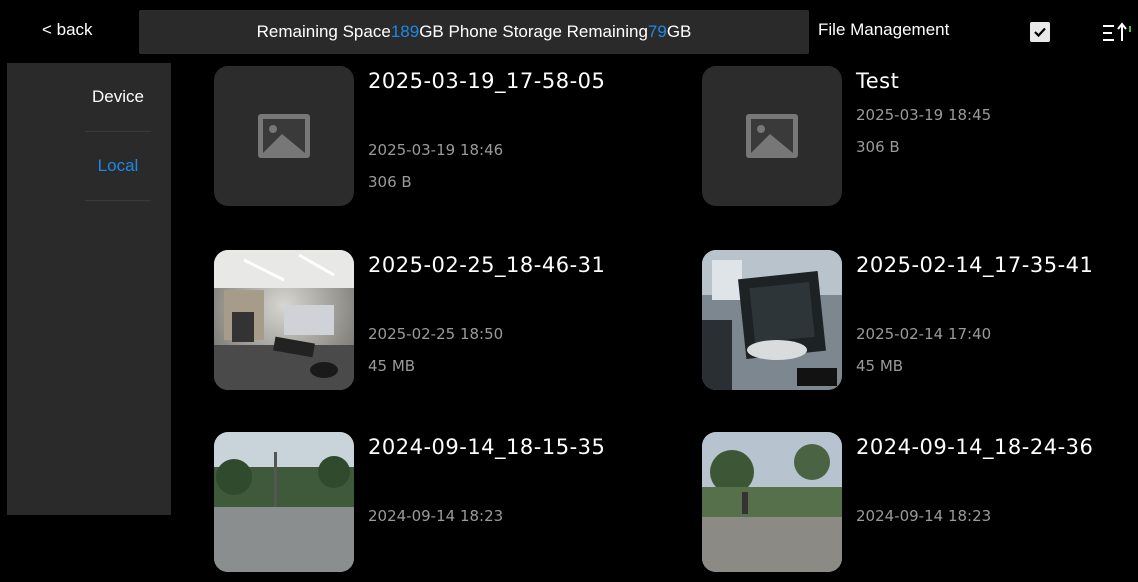 The width and height of the screenshot is (1138, 582). Describe the element at coordinates (884, 29) in the screenshot. I see `file-management-label: File Management` at that location.